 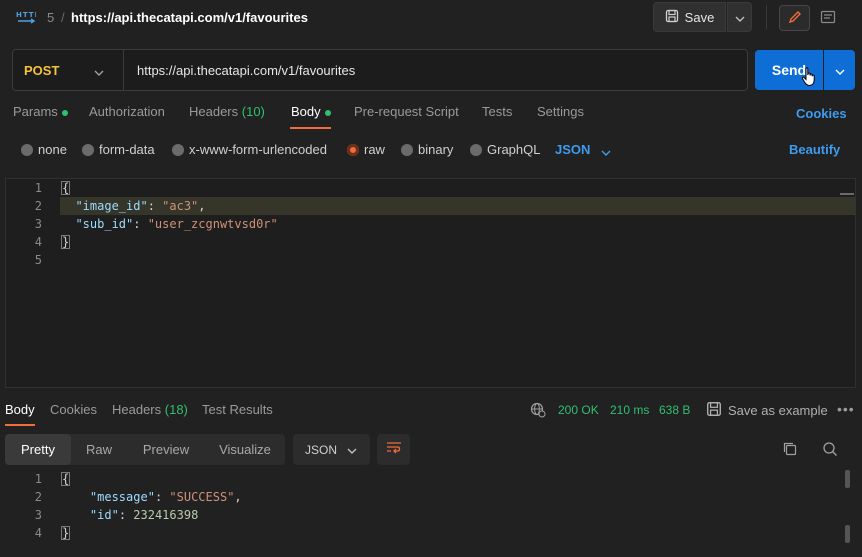 I want to click on code-key: "sub_id", so click(x=104, y=224).